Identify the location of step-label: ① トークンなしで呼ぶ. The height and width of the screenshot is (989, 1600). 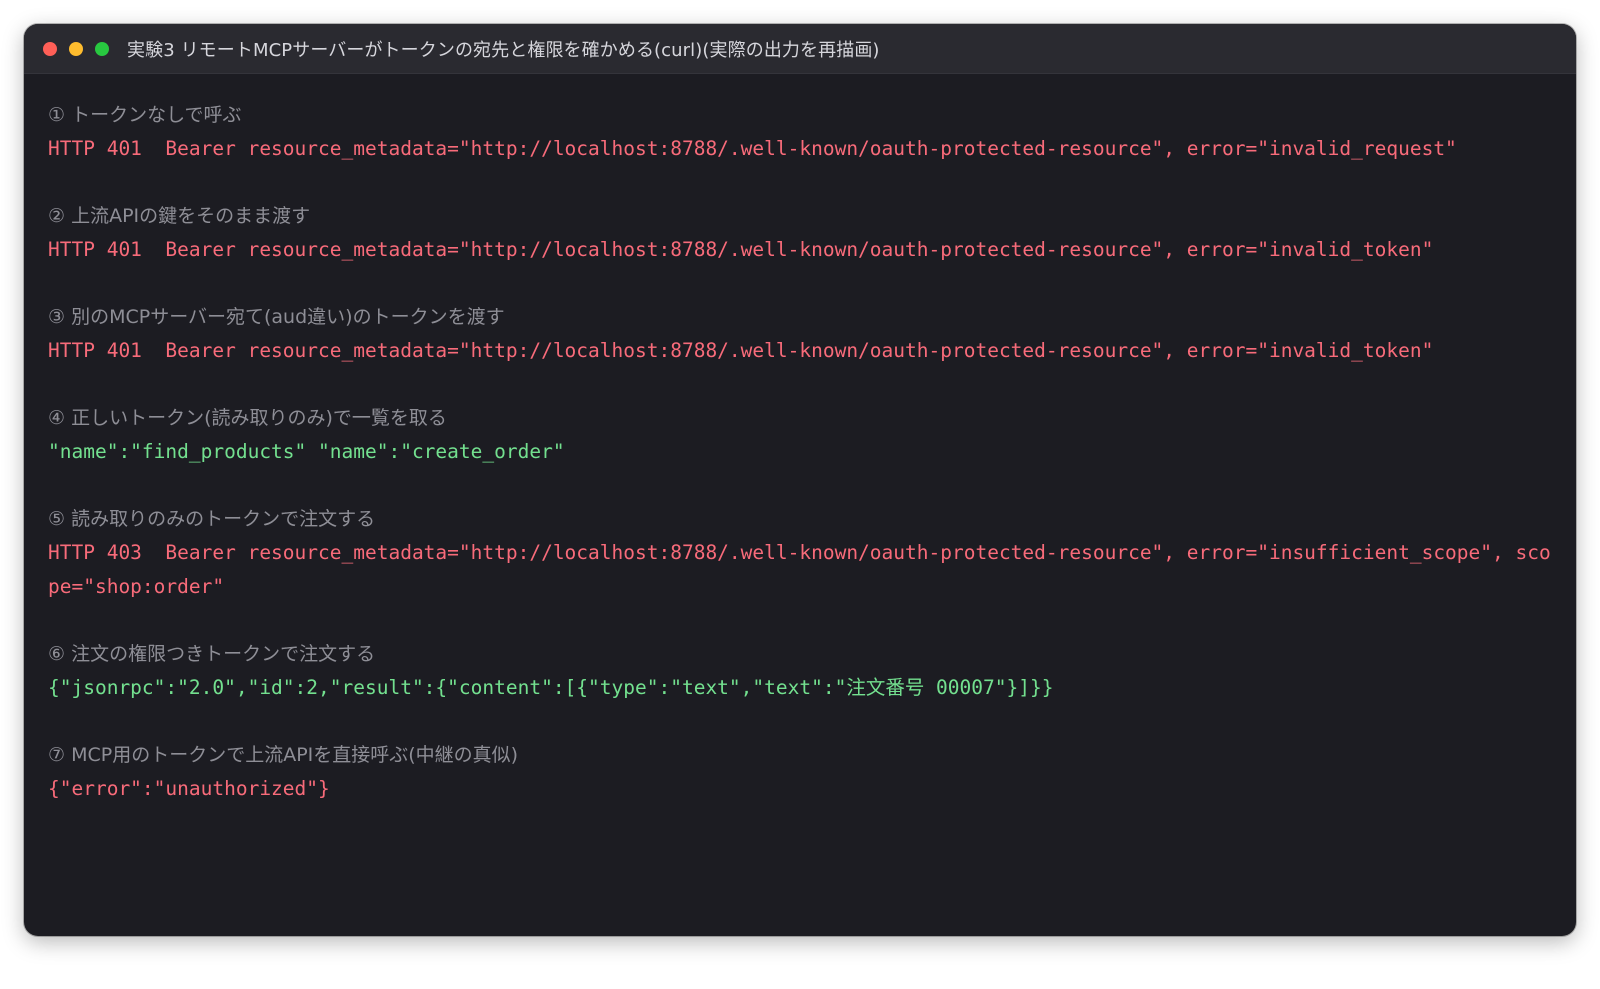
(145, 115).